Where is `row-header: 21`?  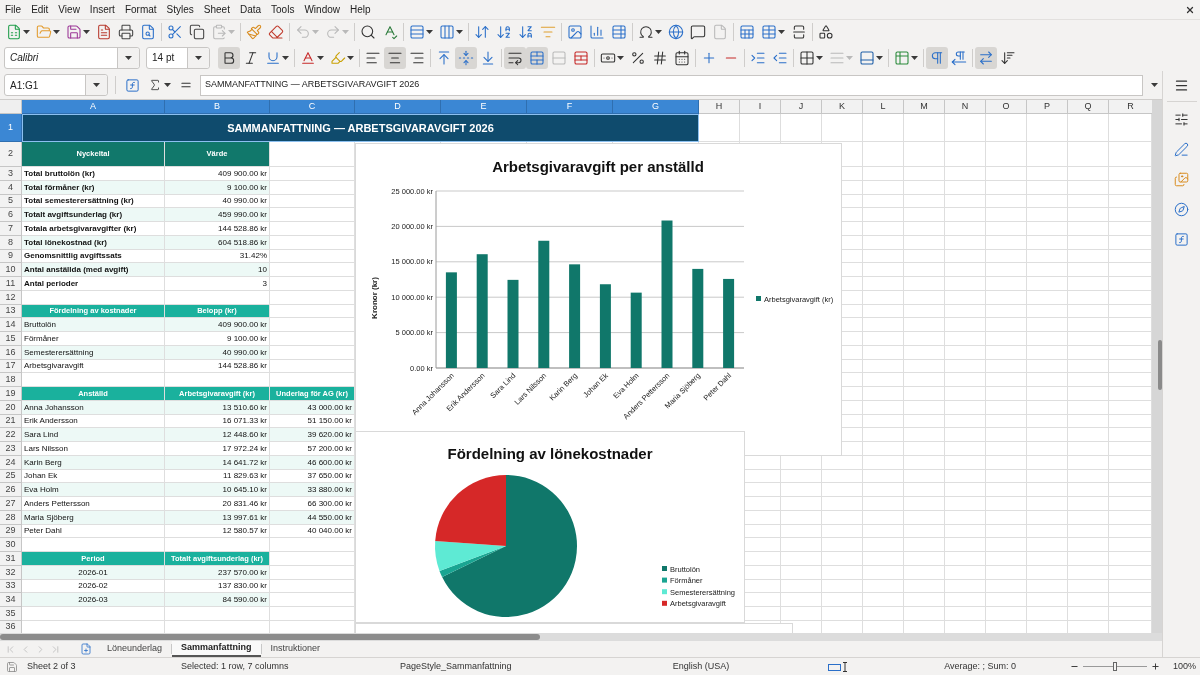 row-header: 21 is located at coordinates (11, 421).